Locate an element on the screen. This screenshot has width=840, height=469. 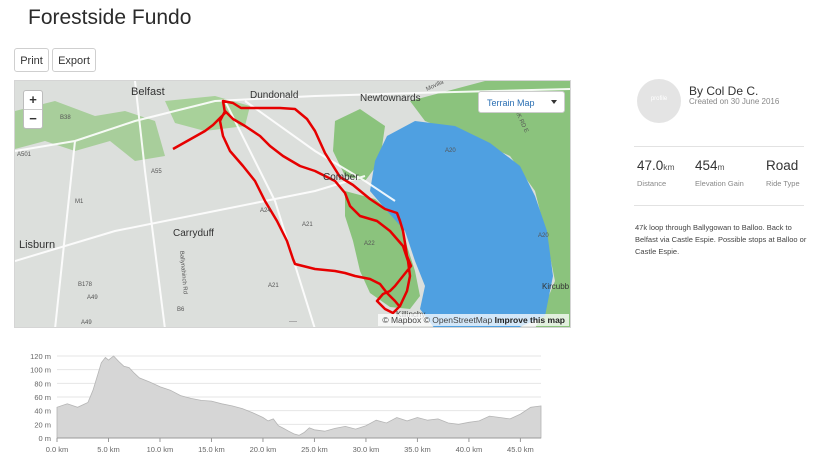
stat-elevation: 454m Elevation Gain is located at coordinates (719, 172).